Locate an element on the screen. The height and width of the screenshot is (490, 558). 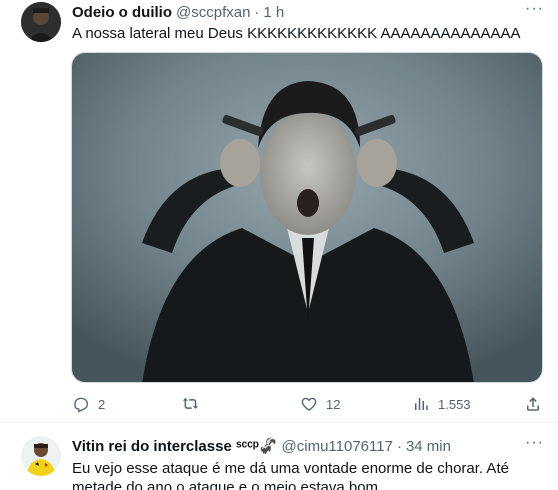
user-handle: @cimu11076117 is located at coordinates (337, 446).